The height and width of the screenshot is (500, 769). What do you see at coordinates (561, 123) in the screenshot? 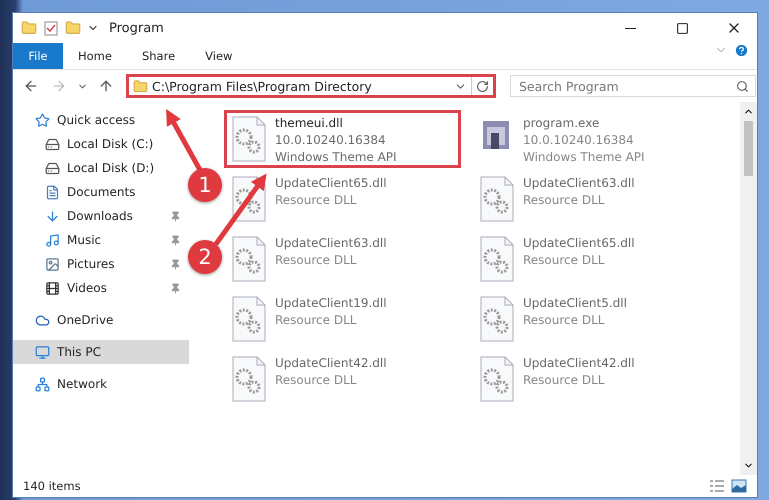
I see `file-name: program.exe` at bounding box center [561, 123].